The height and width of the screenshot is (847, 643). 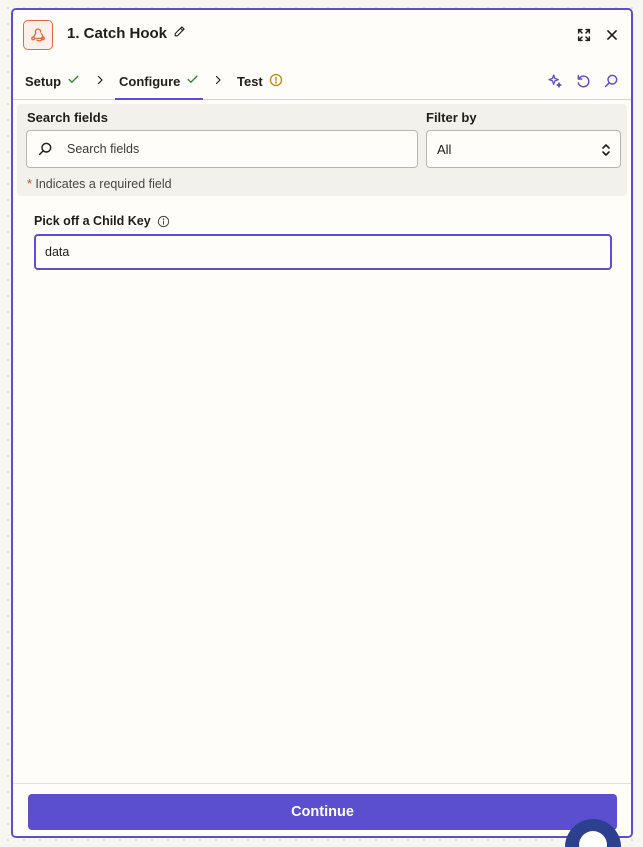 I want to click on tab-test: Test, so click(x=260, y=81).